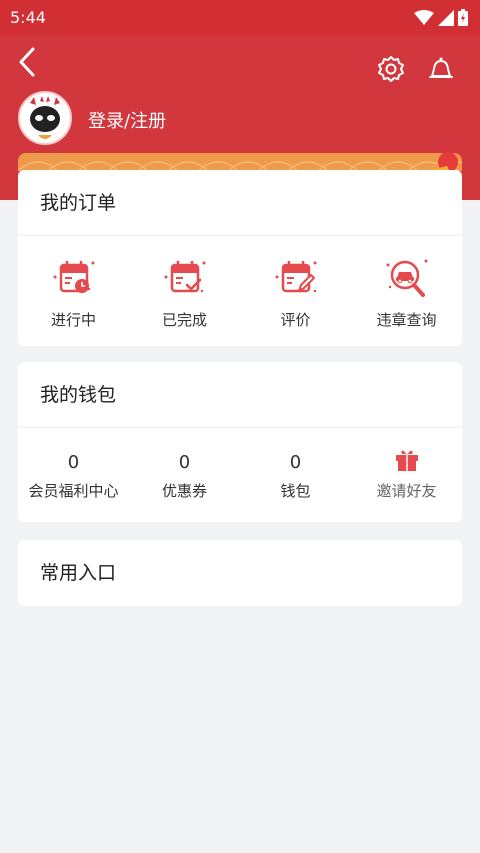 The image size is (480, 853). I want to click on wallet-title: 我的钱包, so click(240, 395).